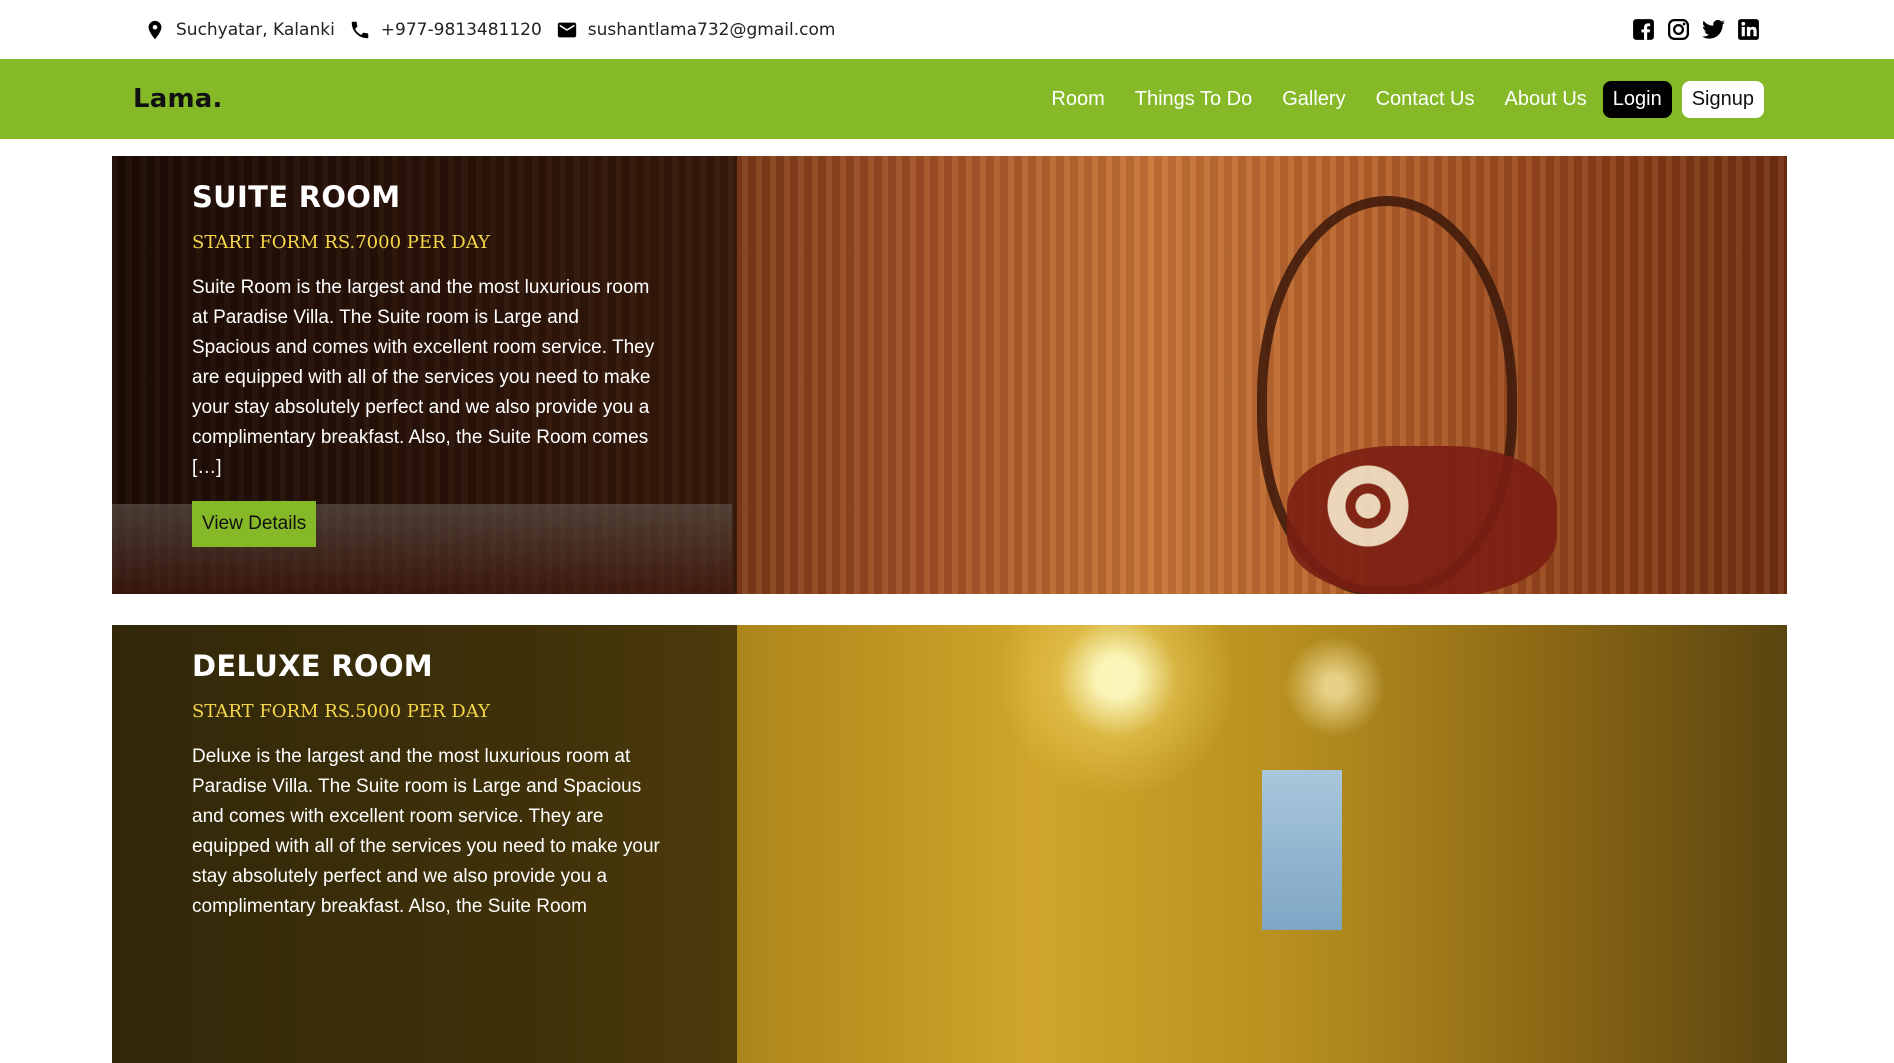 This screenshot has width=1894, height=1063. I want to click on room-title: SUITE ROOM, so click(296, 197).